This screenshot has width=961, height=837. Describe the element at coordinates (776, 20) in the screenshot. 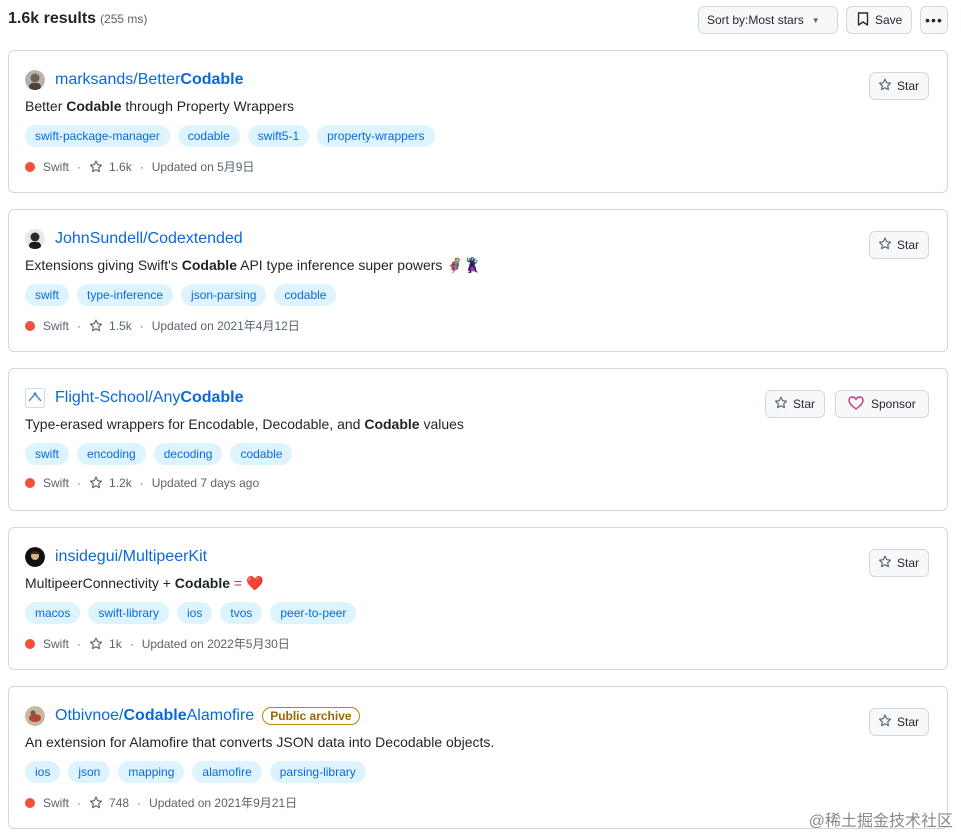

I see `sort-value: Most stars` at that location.